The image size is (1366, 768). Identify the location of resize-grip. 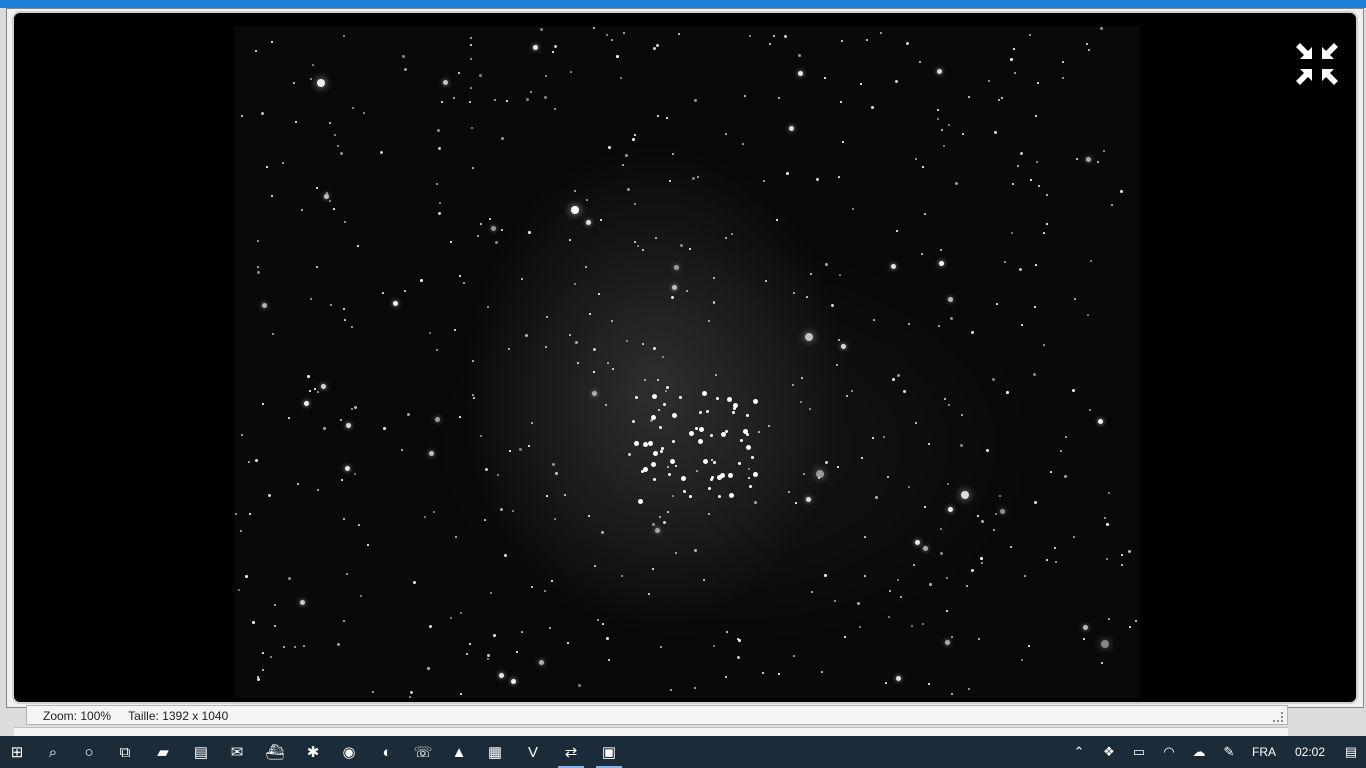
(1278, 717).